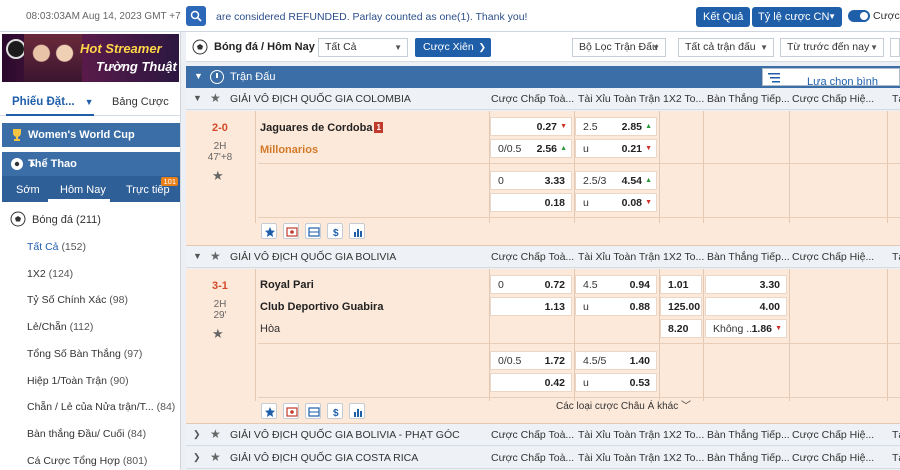 The image size is (900, 470). Describe the element at coordinates (616, 148) in the screenshot. I see `odds-cell: u 0.21 ▼` at that location.